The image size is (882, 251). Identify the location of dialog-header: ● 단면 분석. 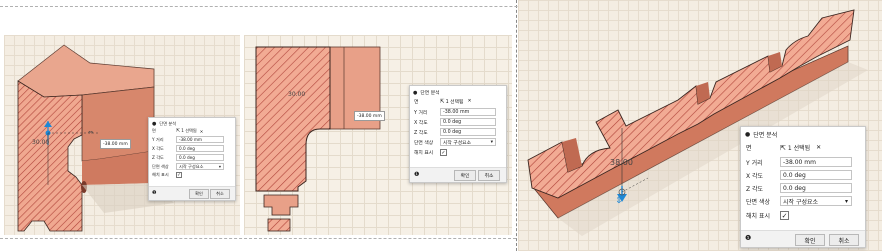
(803, 134).